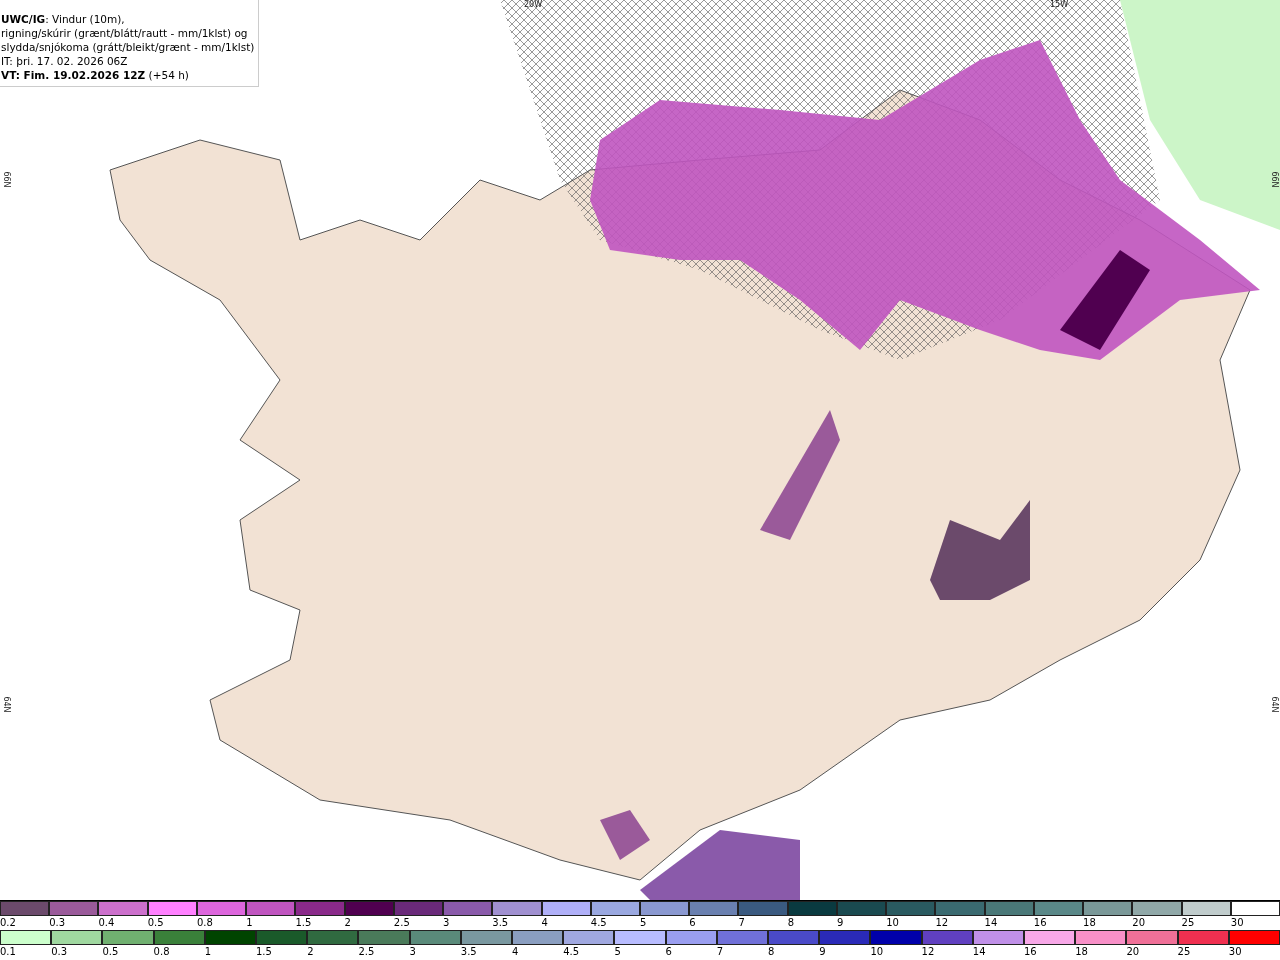 This screenshot has width=1280, height=960. Describe the element at coordinates (124, 33) in the screenshot. I see `header-line: rigning/skúrir (grænt/blátt/rautt - mm/1klst) og` at that location.